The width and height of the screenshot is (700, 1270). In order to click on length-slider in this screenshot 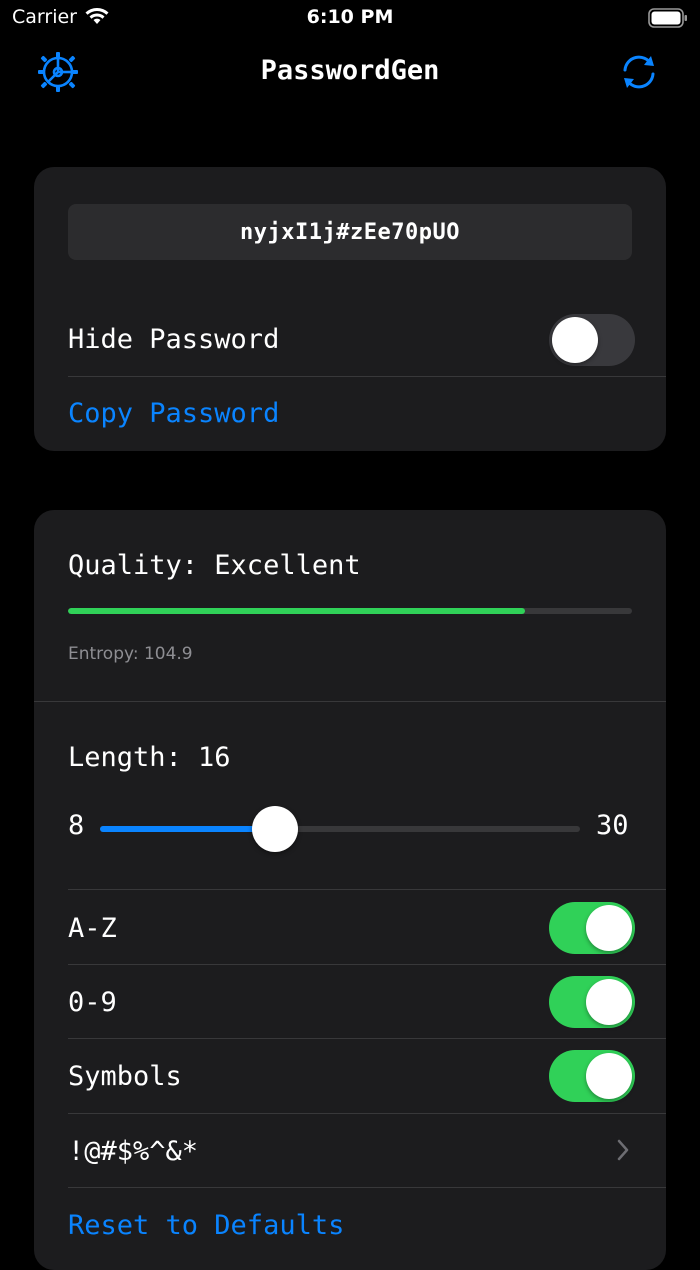, I will do `click(340, 829)`.